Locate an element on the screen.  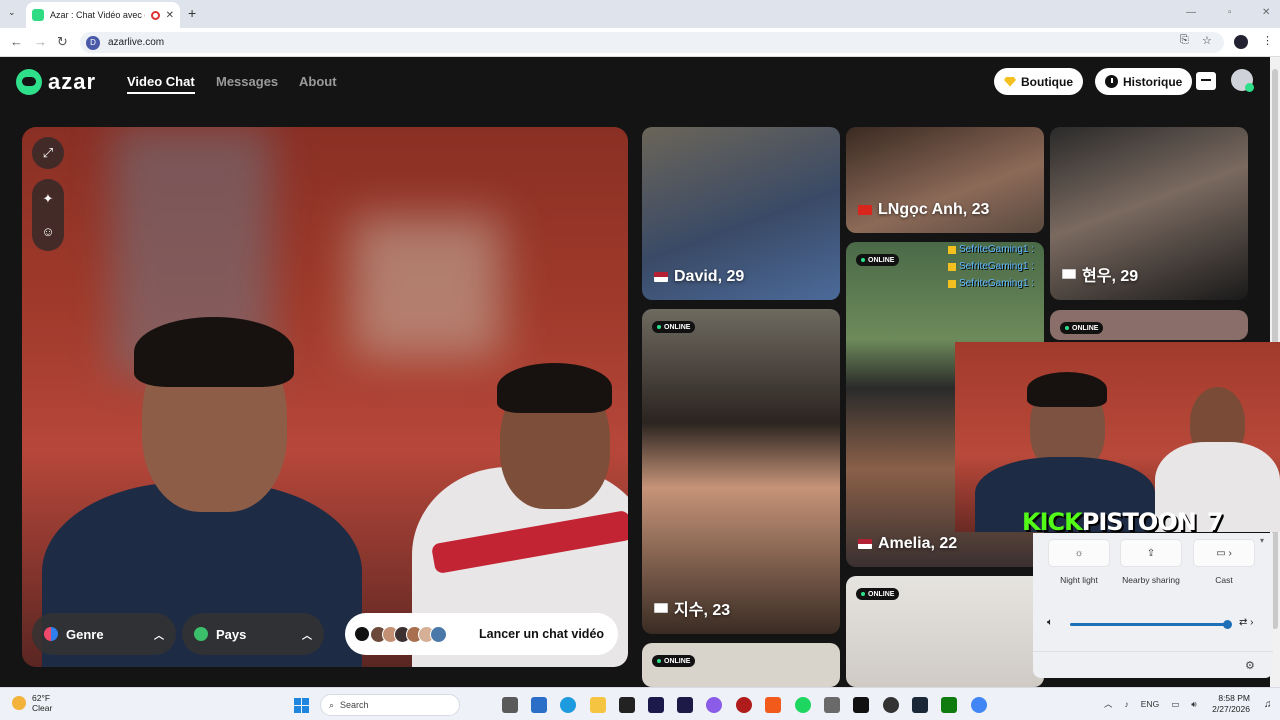
cast-label: Cast is located at coordinates (1224, 580).